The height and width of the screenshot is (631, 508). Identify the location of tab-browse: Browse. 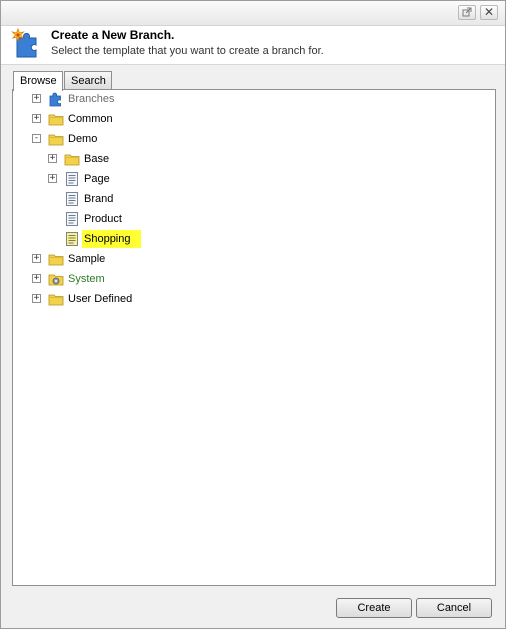
(38, 81).